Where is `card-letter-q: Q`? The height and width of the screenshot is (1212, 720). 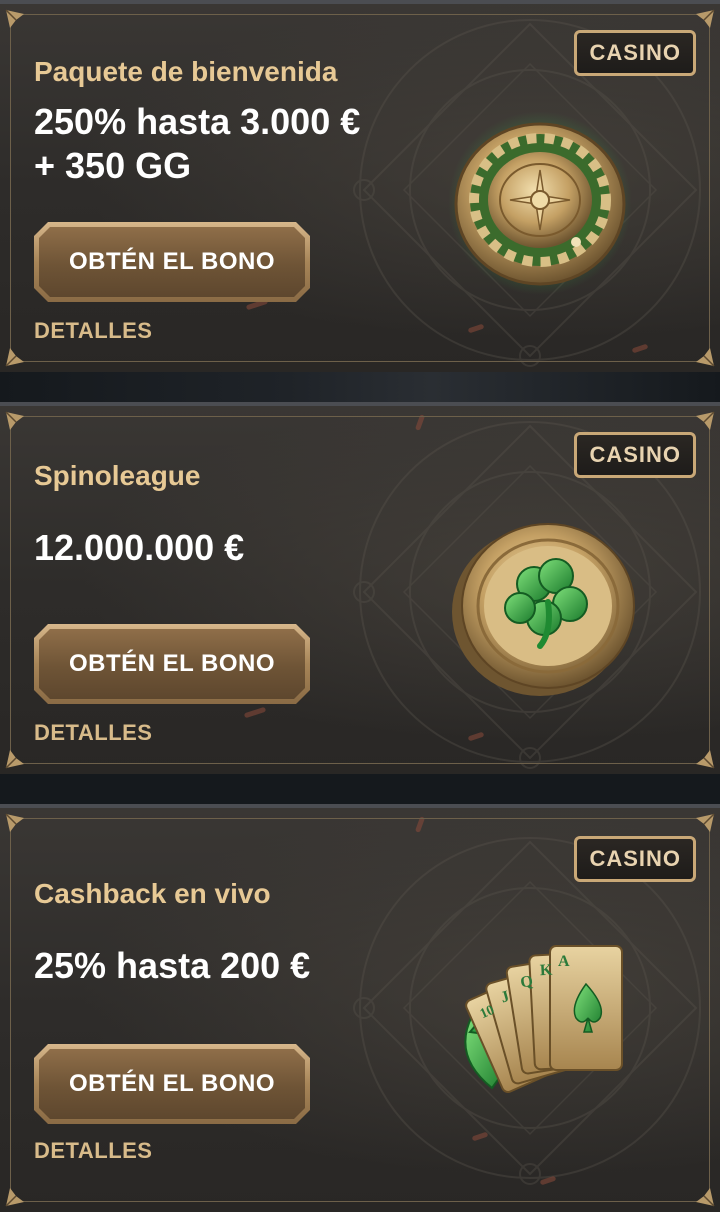 card-letter-q: Q is located at coordinates (526, 982).